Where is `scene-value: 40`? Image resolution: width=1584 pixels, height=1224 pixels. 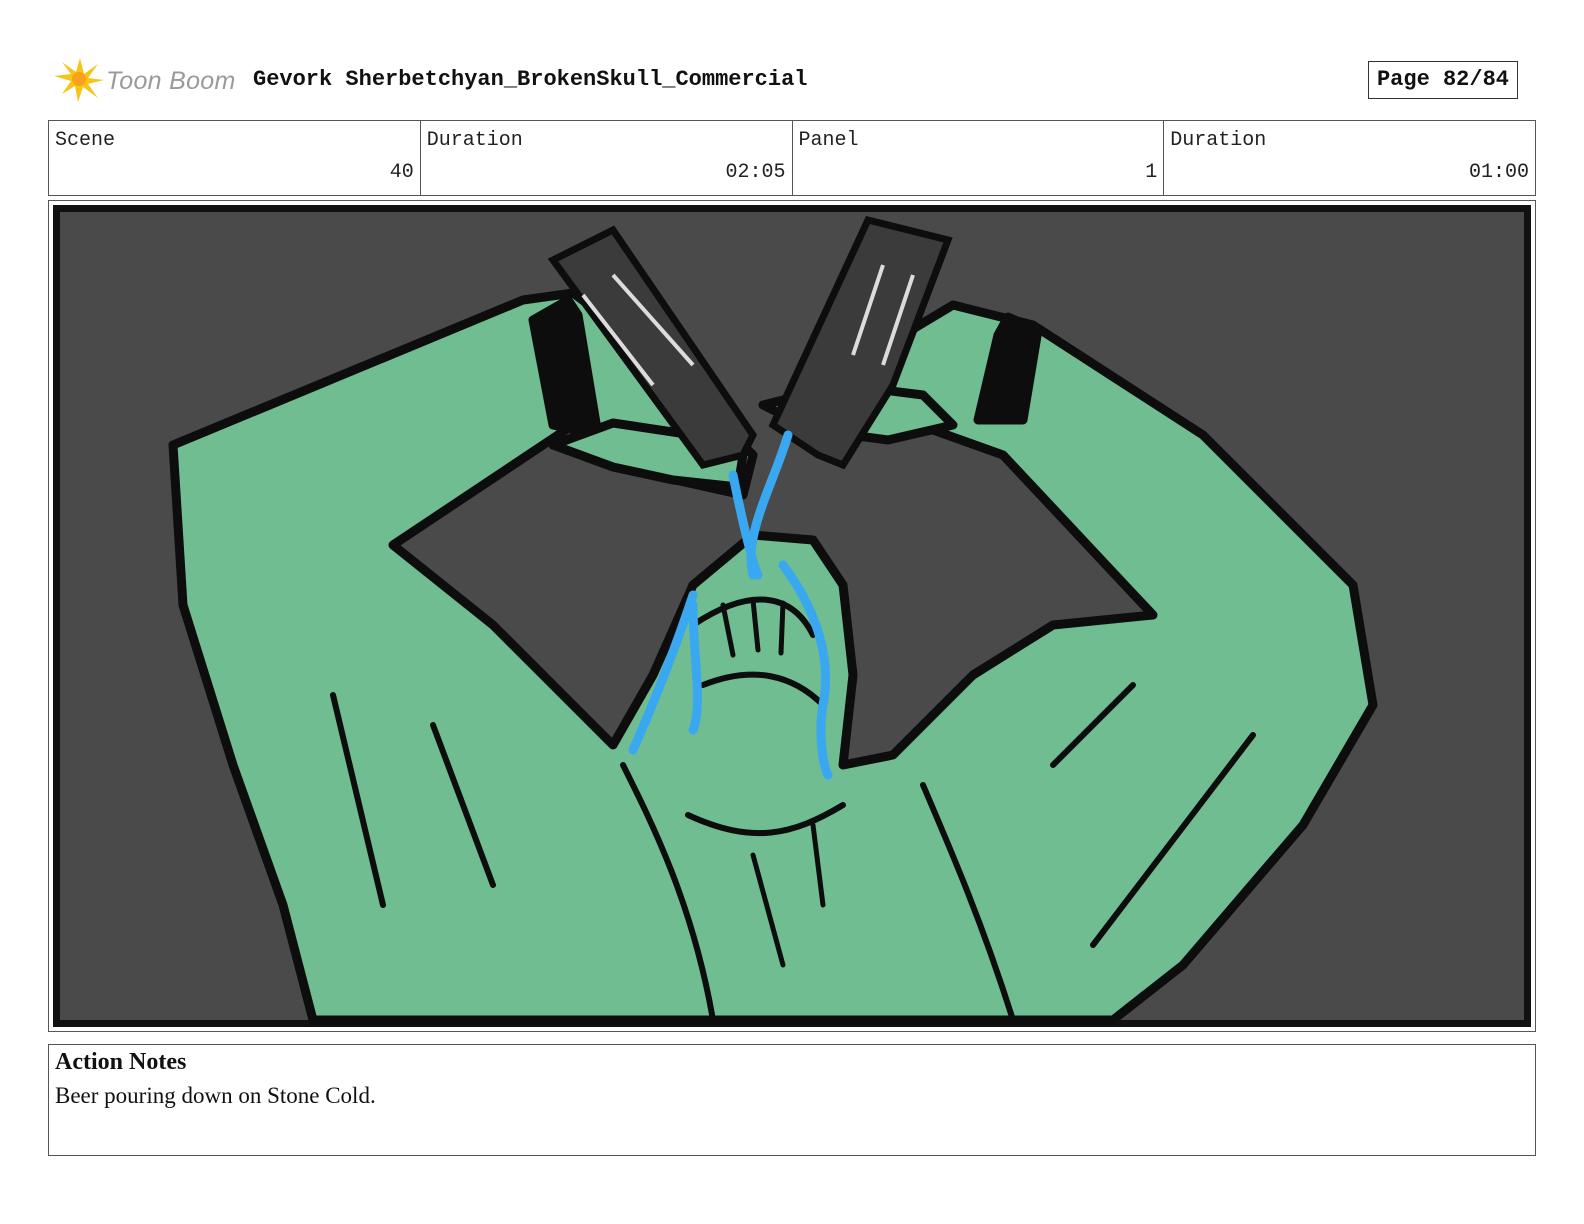 scene-value: 40 is located at coordinates (401, 172).